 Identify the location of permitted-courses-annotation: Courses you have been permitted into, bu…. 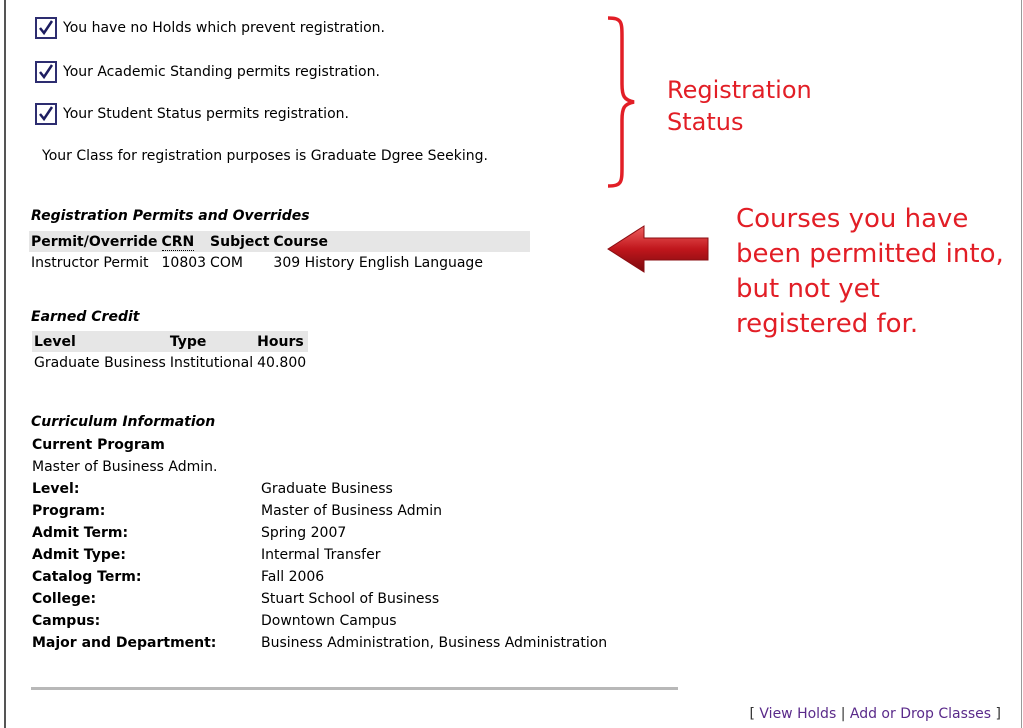
(870, 271).